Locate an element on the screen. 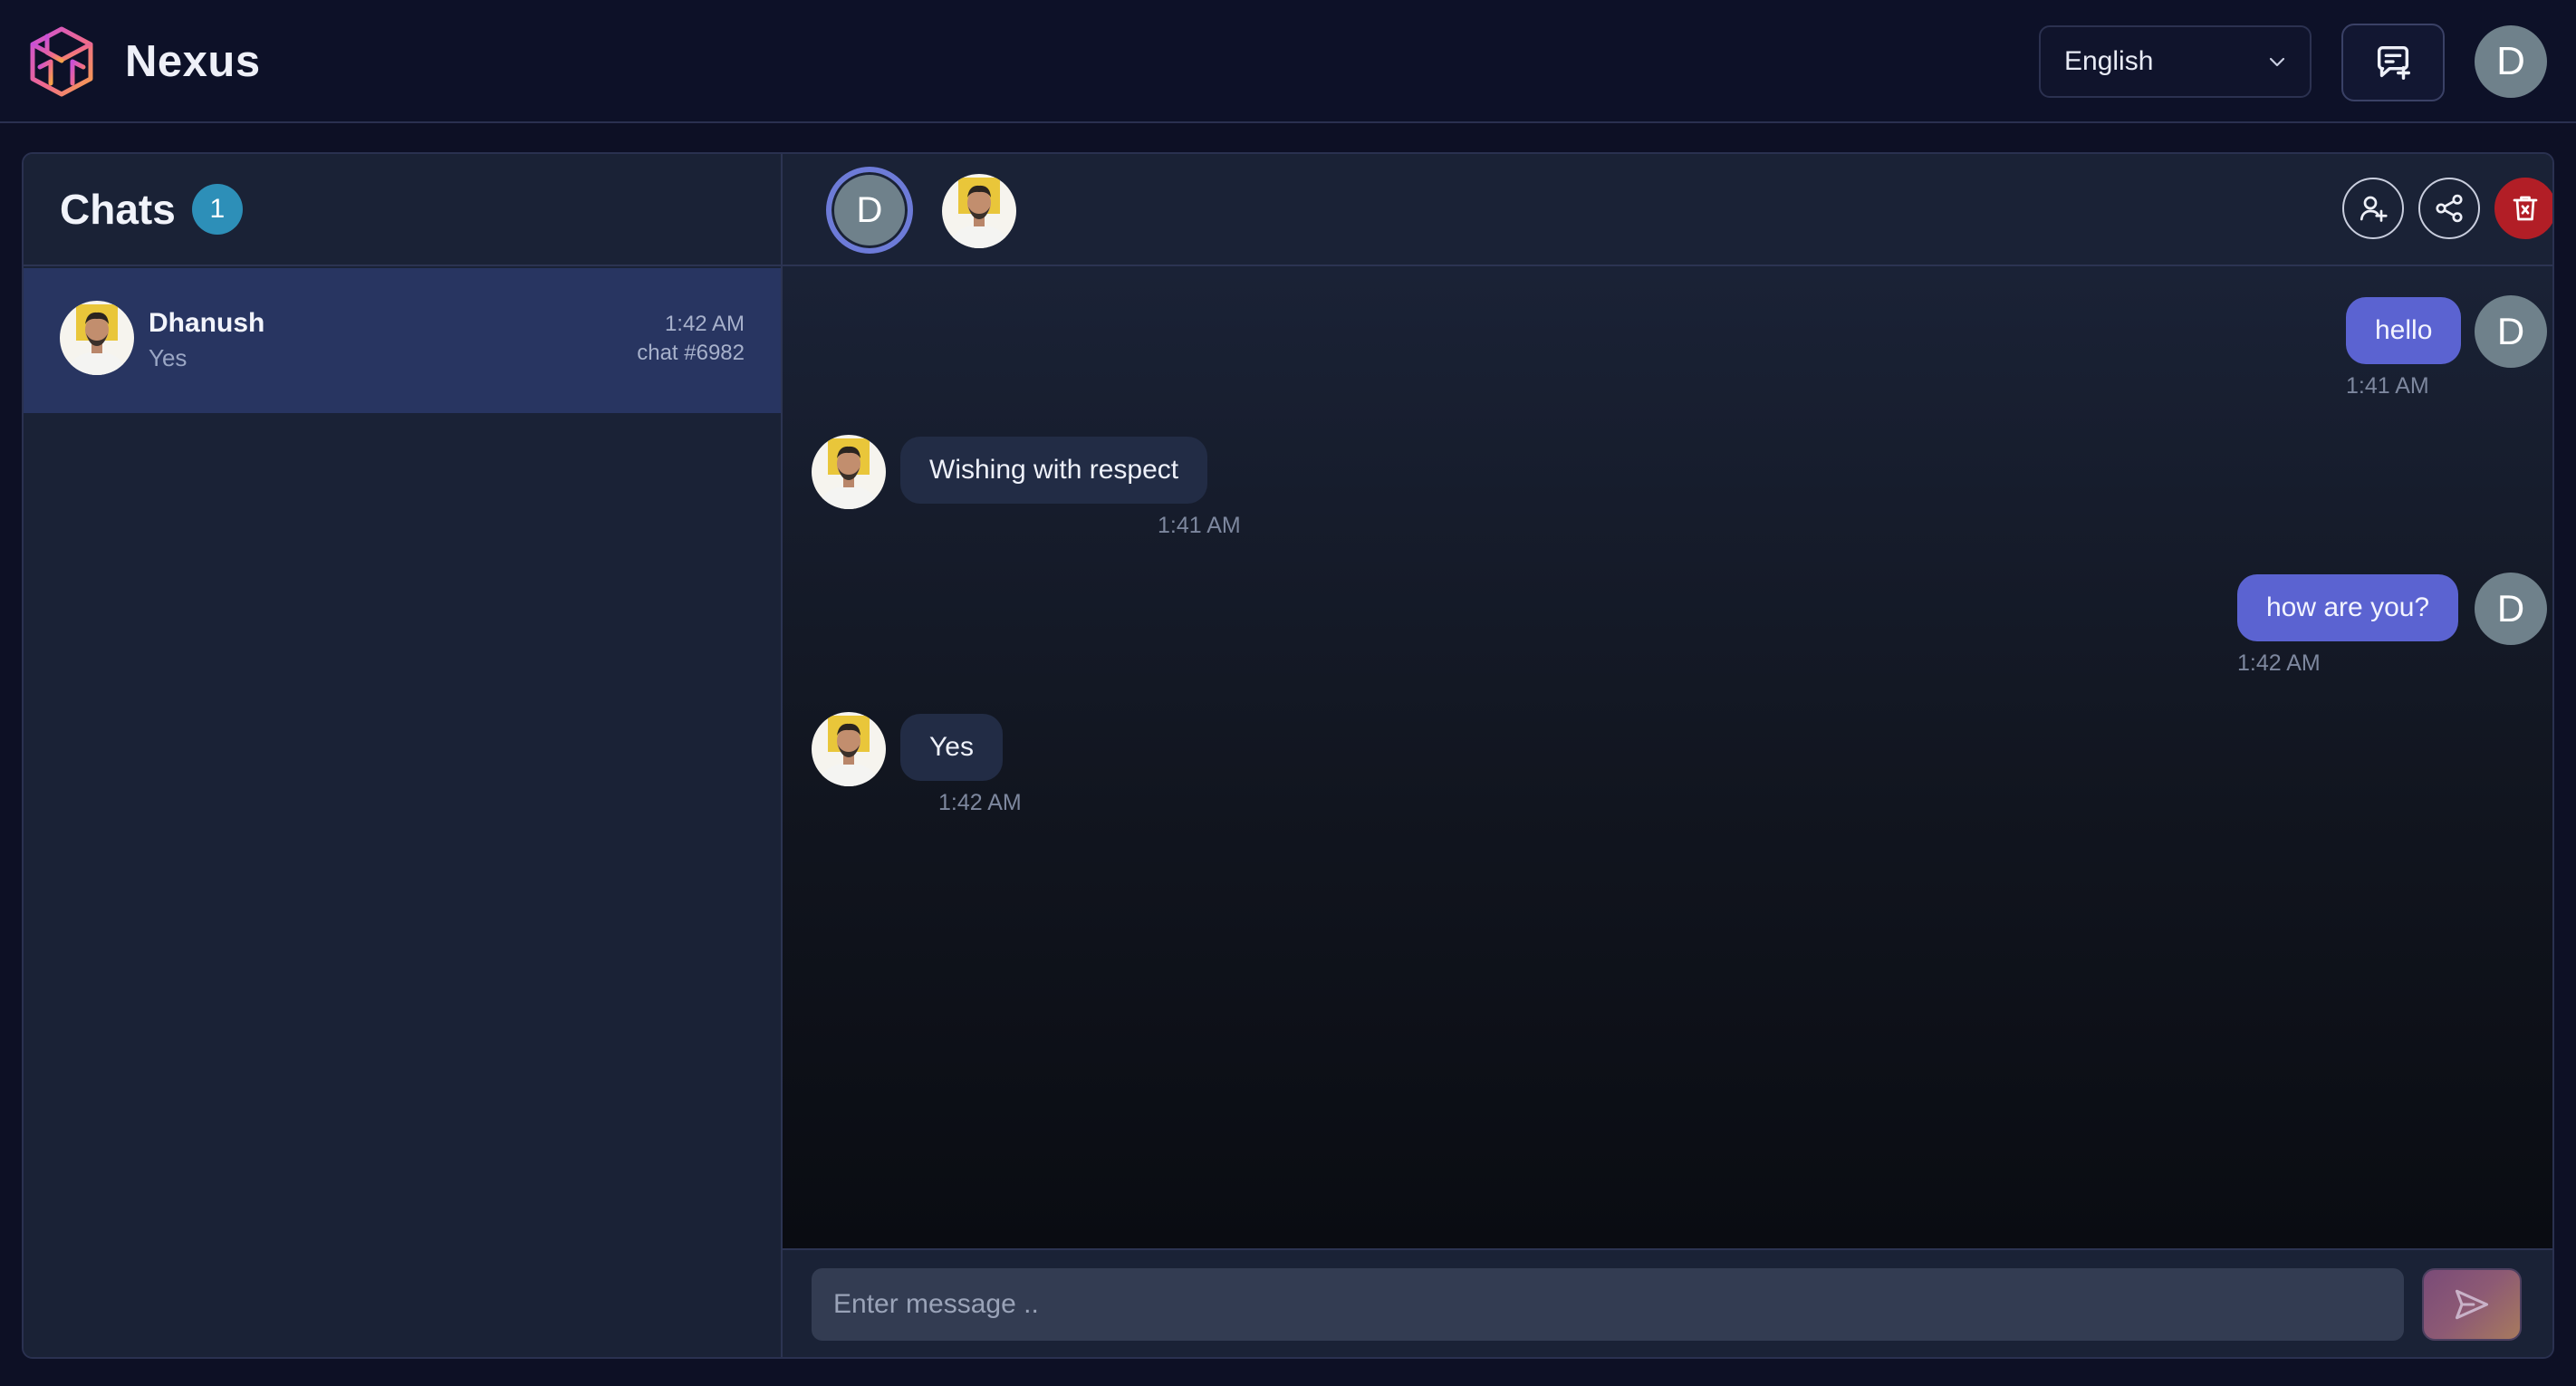  share-button is located at coordinates (2449, 208).